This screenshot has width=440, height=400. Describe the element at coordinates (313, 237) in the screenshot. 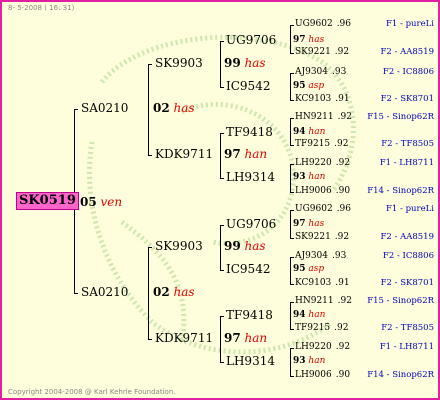

I see `gen4-id: SK9221` at that location.